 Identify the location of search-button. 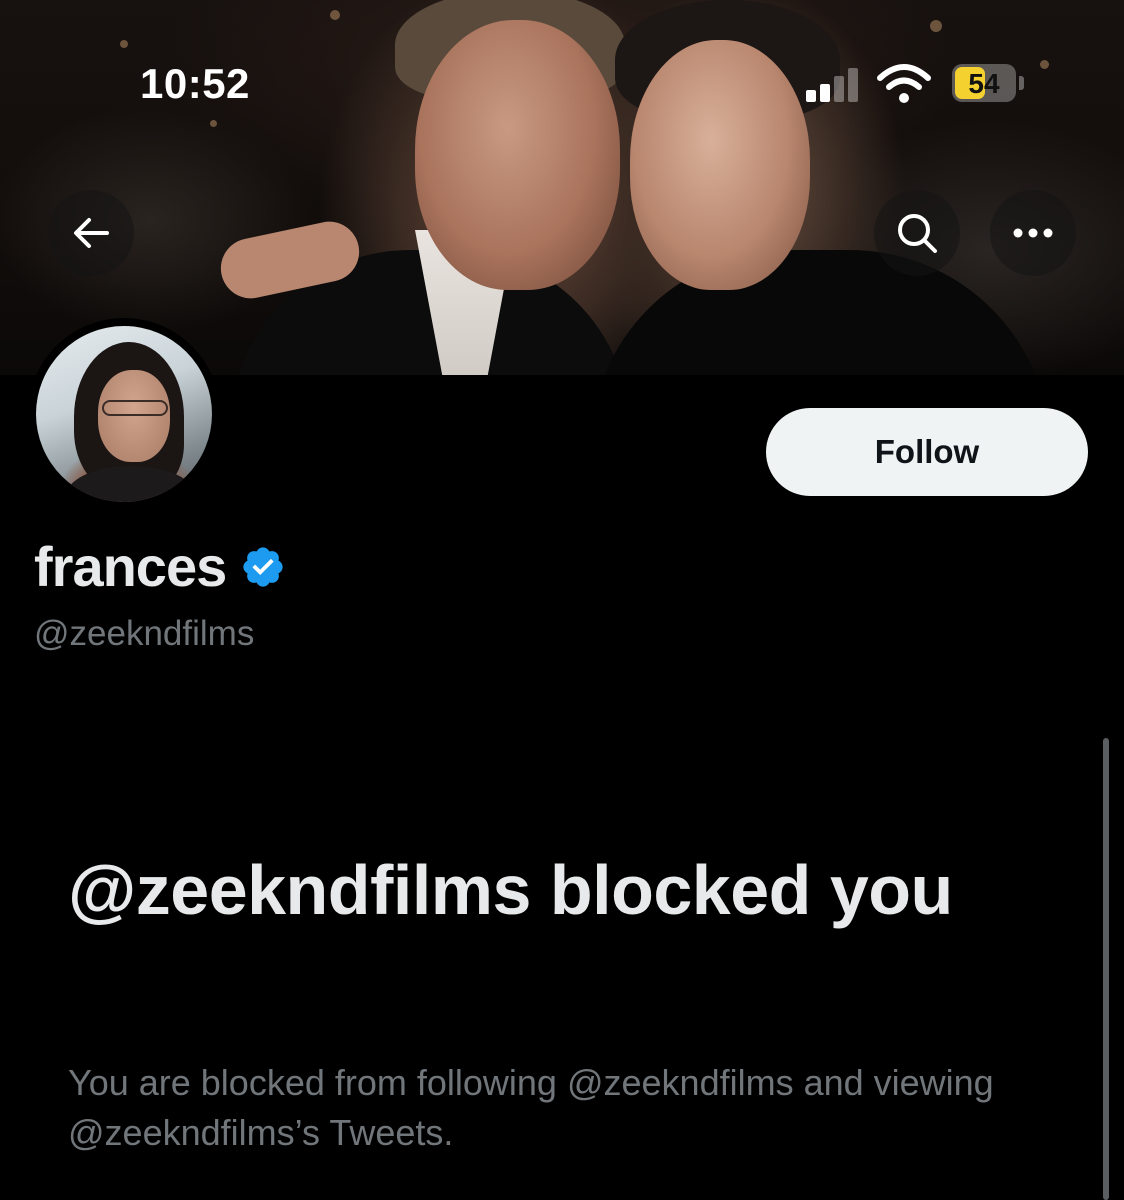
(917, 233).